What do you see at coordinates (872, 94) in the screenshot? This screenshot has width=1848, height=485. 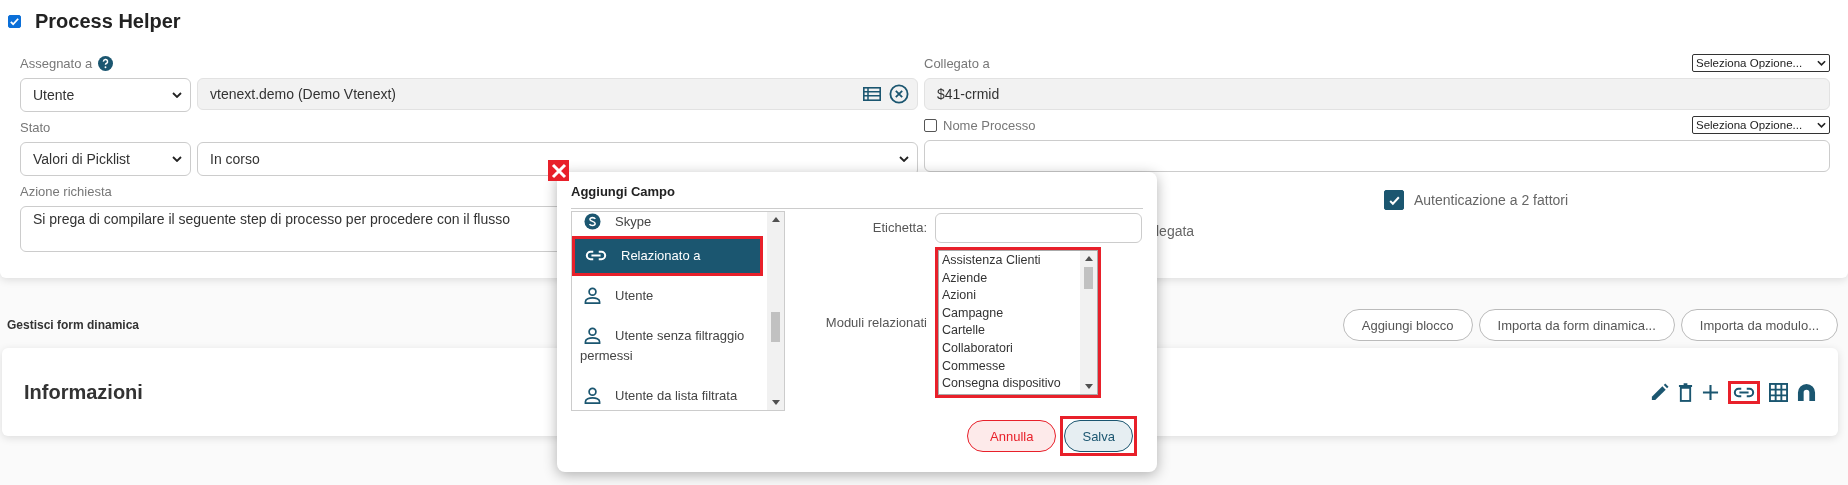 I see `list-icon` at bounding box center [872, 94].